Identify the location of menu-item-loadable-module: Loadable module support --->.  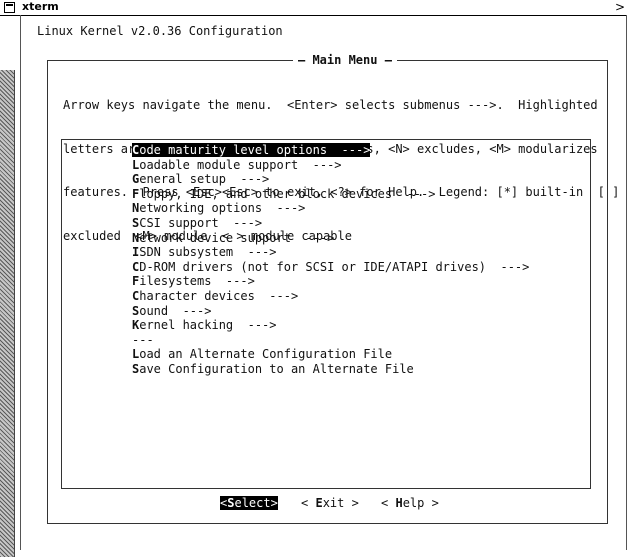
(330, 165).